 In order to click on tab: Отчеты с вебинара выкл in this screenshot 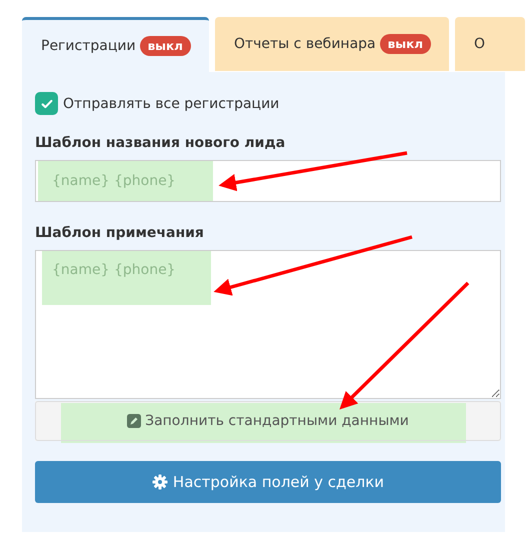, I will do `click(332, 44)`.